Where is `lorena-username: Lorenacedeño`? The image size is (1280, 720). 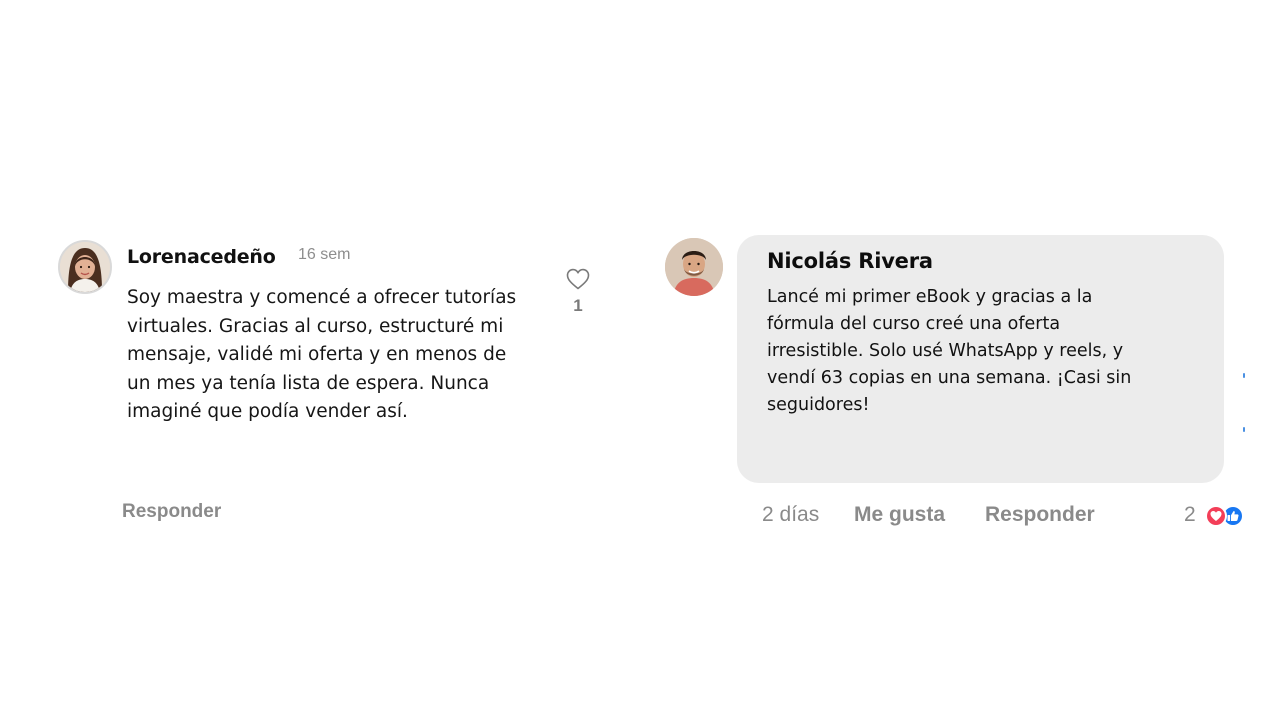 lorena-username: Lorenacedeño is located at coordinates (201, 257).